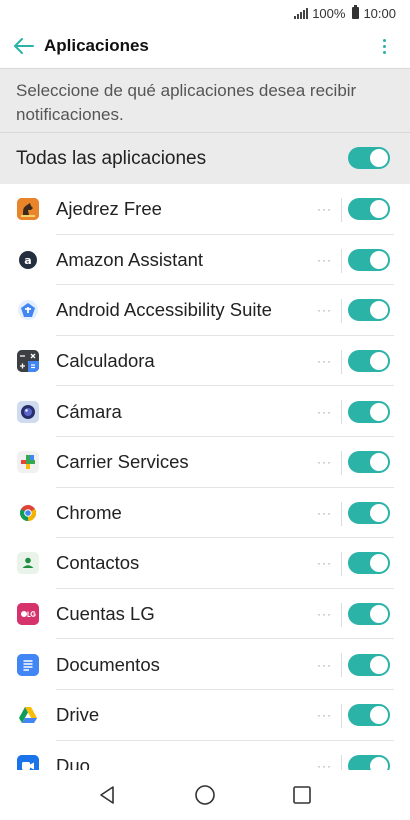  Describe the element at coordinates (205, 361) in the screenshot. I see `list-item: Calculadora ···` at that location.